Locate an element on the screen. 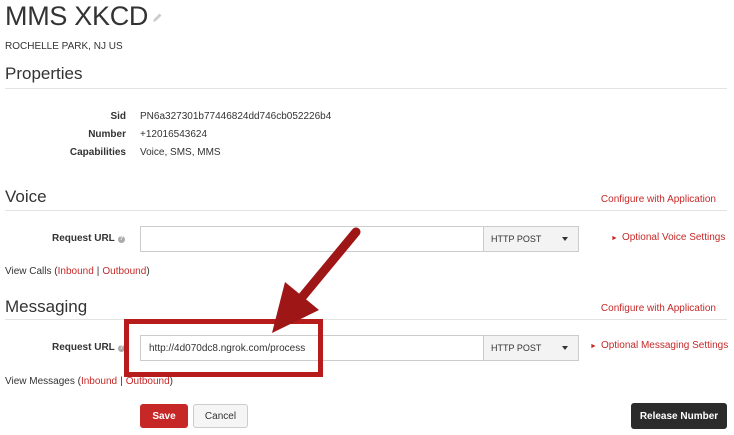 The width and height of the screenshot is (734, 435). optional-messaging-settings-text: Optional Messaging Settings is located at coordinates (664, 345).